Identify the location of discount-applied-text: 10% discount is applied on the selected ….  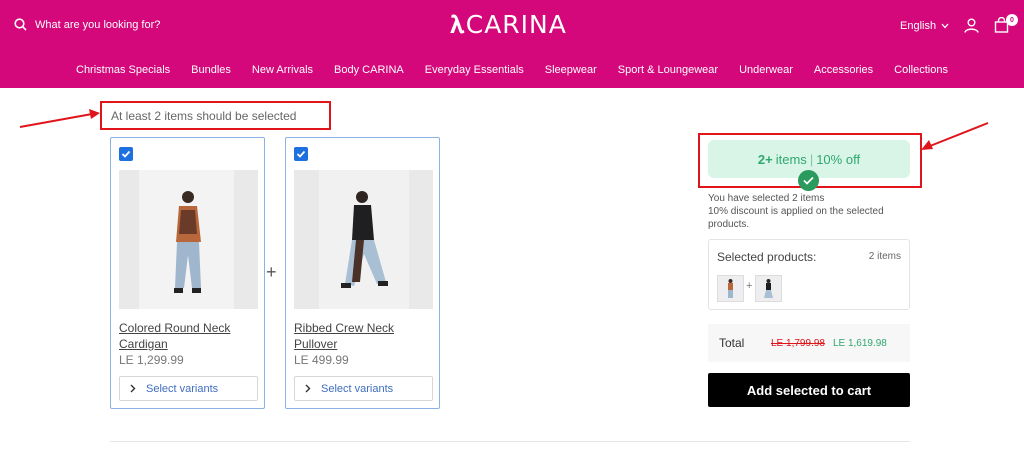
(796, 218).